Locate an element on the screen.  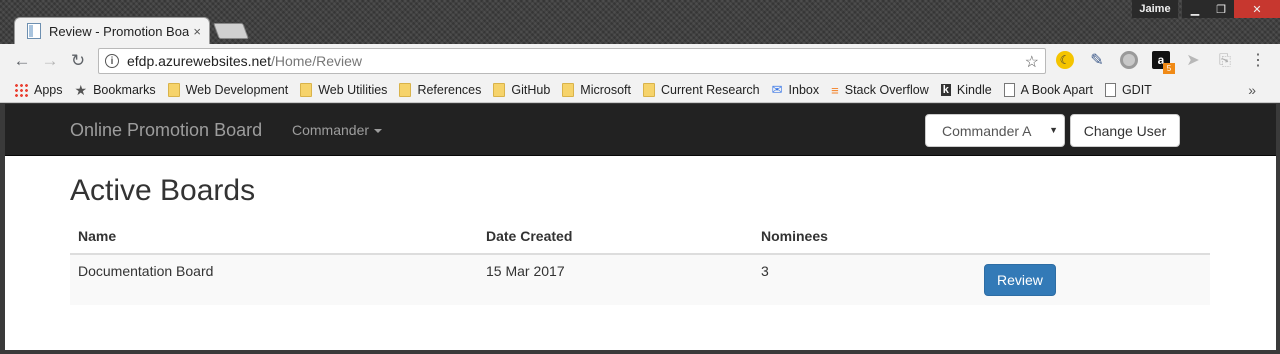
bookmark-kindle: k Kindle is located at coordinates (966, 90).